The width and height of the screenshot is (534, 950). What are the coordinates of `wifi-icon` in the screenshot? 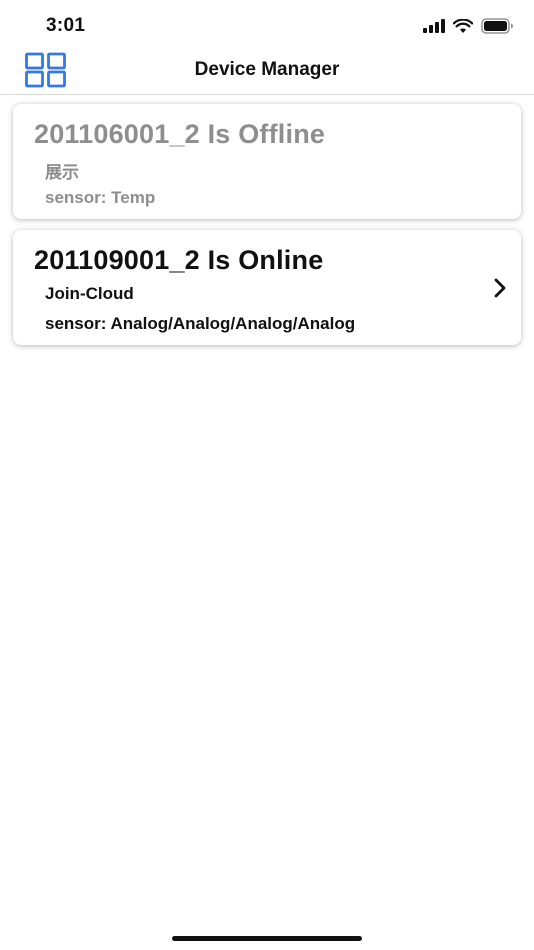 It's located at (463, 25).